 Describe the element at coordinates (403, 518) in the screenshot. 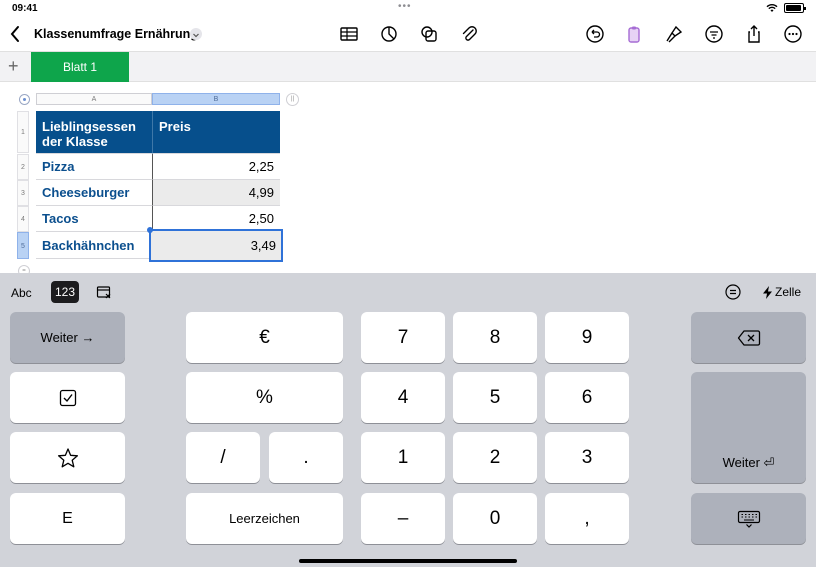

I see `minus-key: –` at that location.